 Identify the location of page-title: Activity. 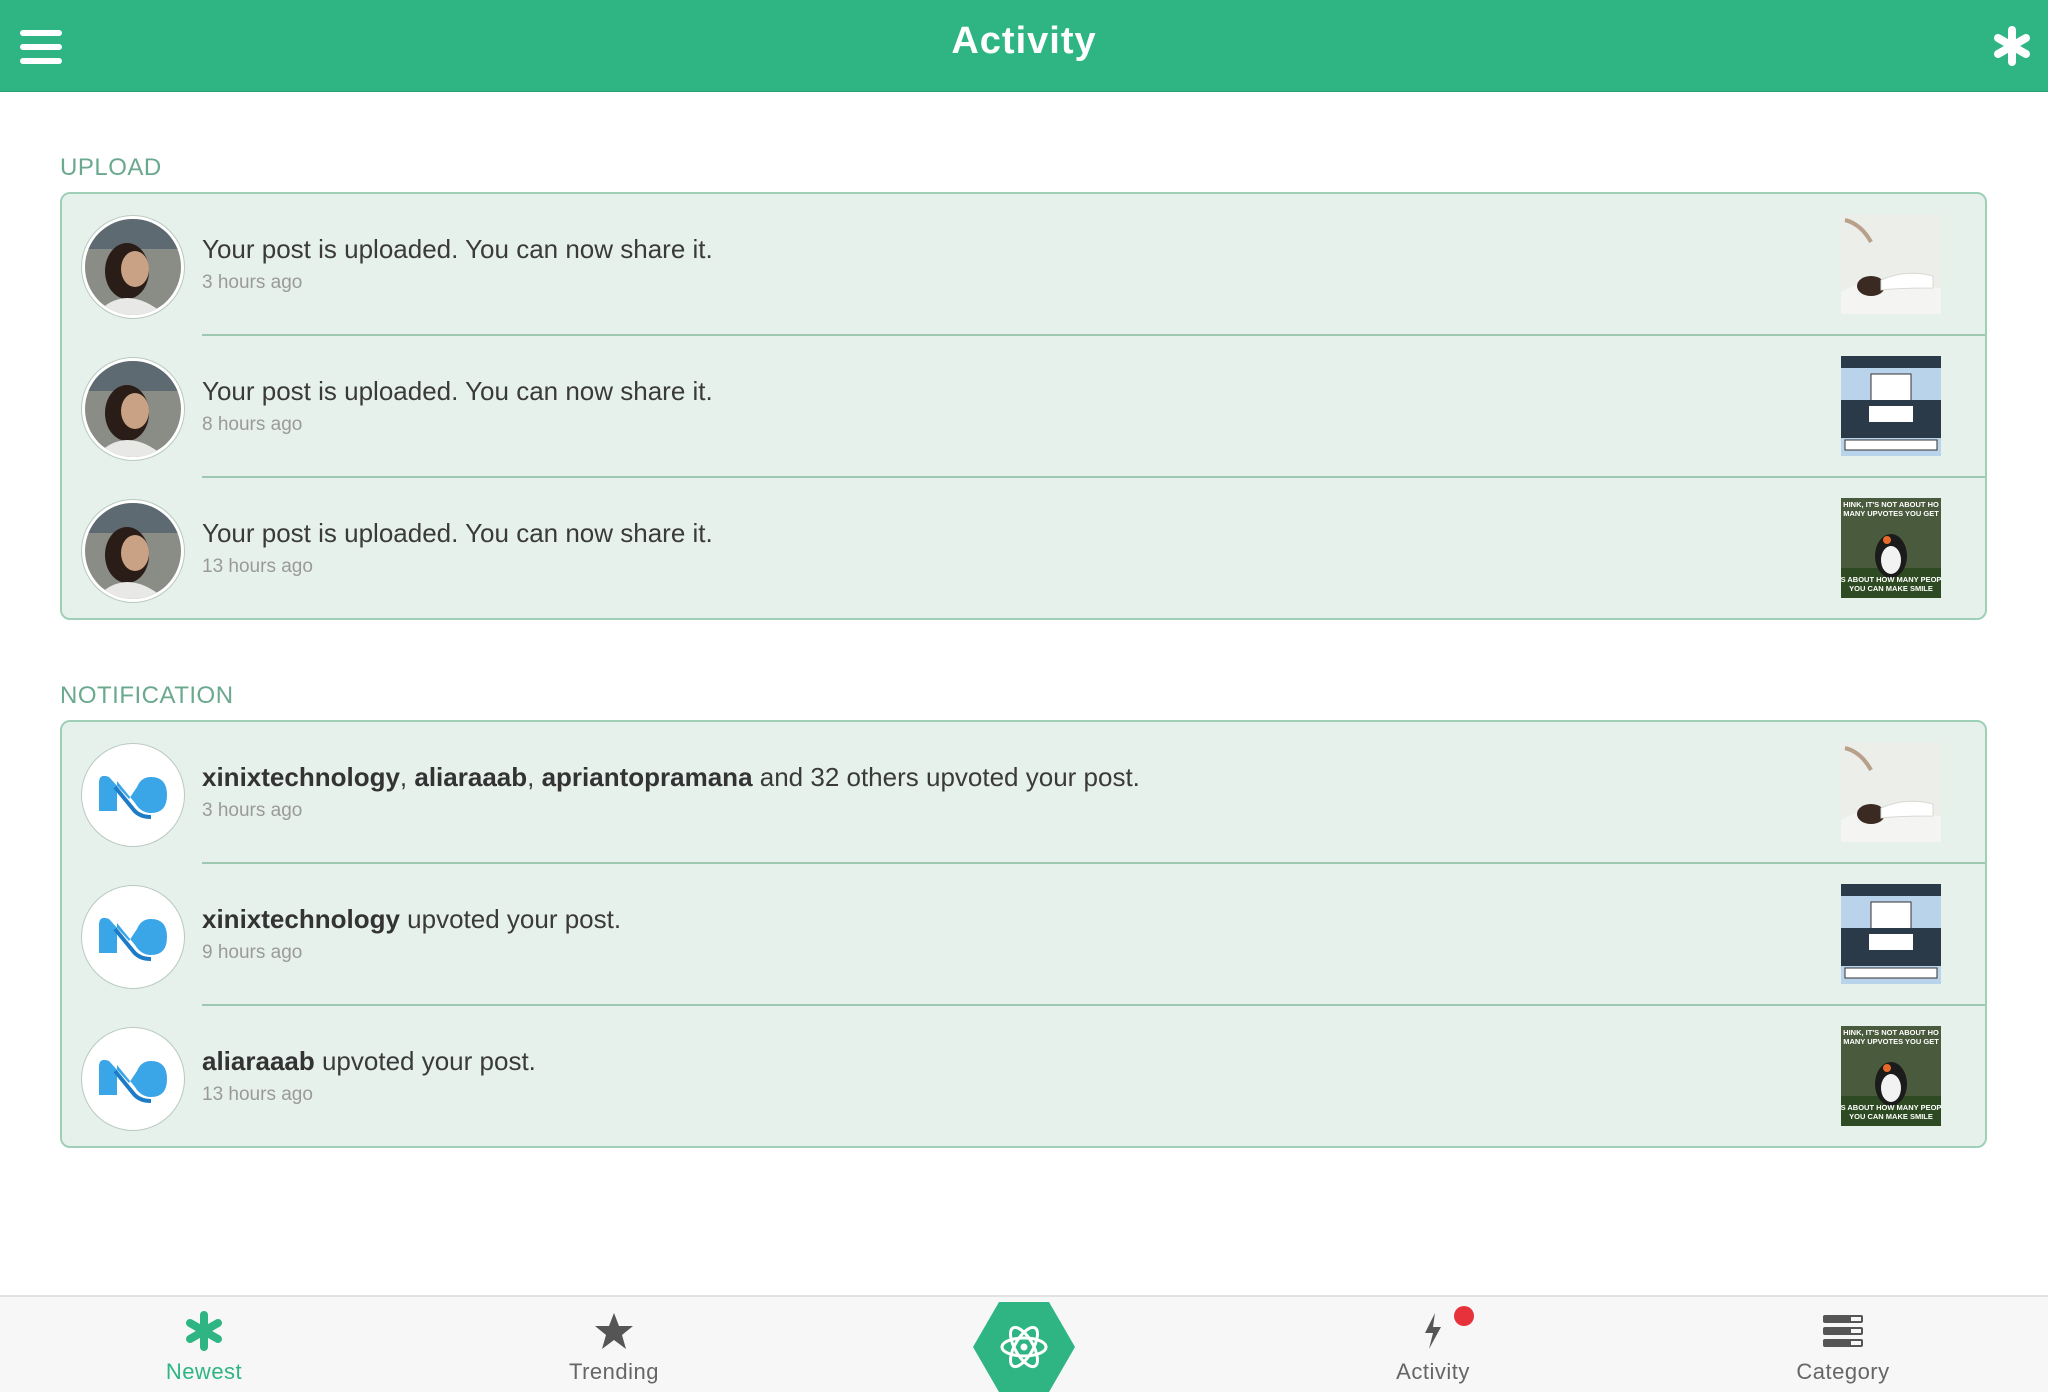
(1024, 41).